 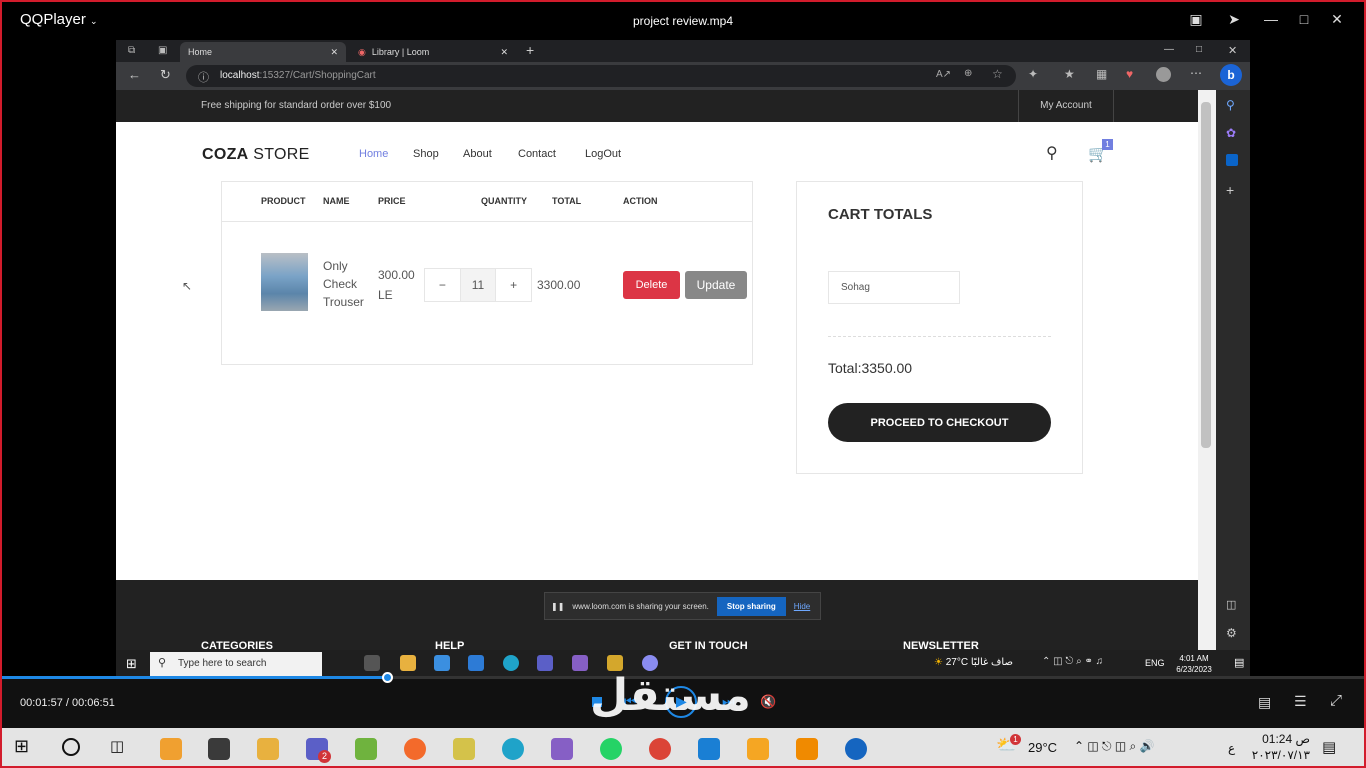 What do you see at coordinates (603, 154) in the screenshot?
I see `nav-logout: LogOut` at bounding box center [603, 154].